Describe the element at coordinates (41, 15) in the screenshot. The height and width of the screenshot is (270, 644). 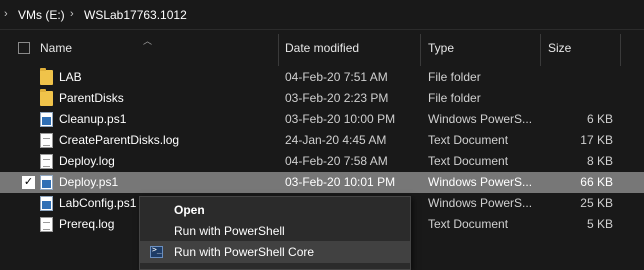
I see `breadcrumb-item-drive: VMs (E:)` at that location.